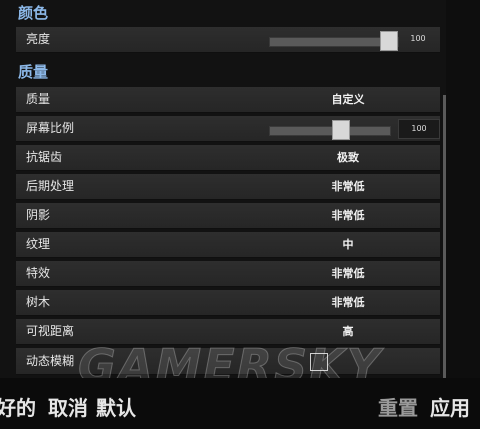  Describe the element at coordinates (228, 187) in the screenshot. I see `setting-row-postprocess: 后期处理 非常低` at that location.